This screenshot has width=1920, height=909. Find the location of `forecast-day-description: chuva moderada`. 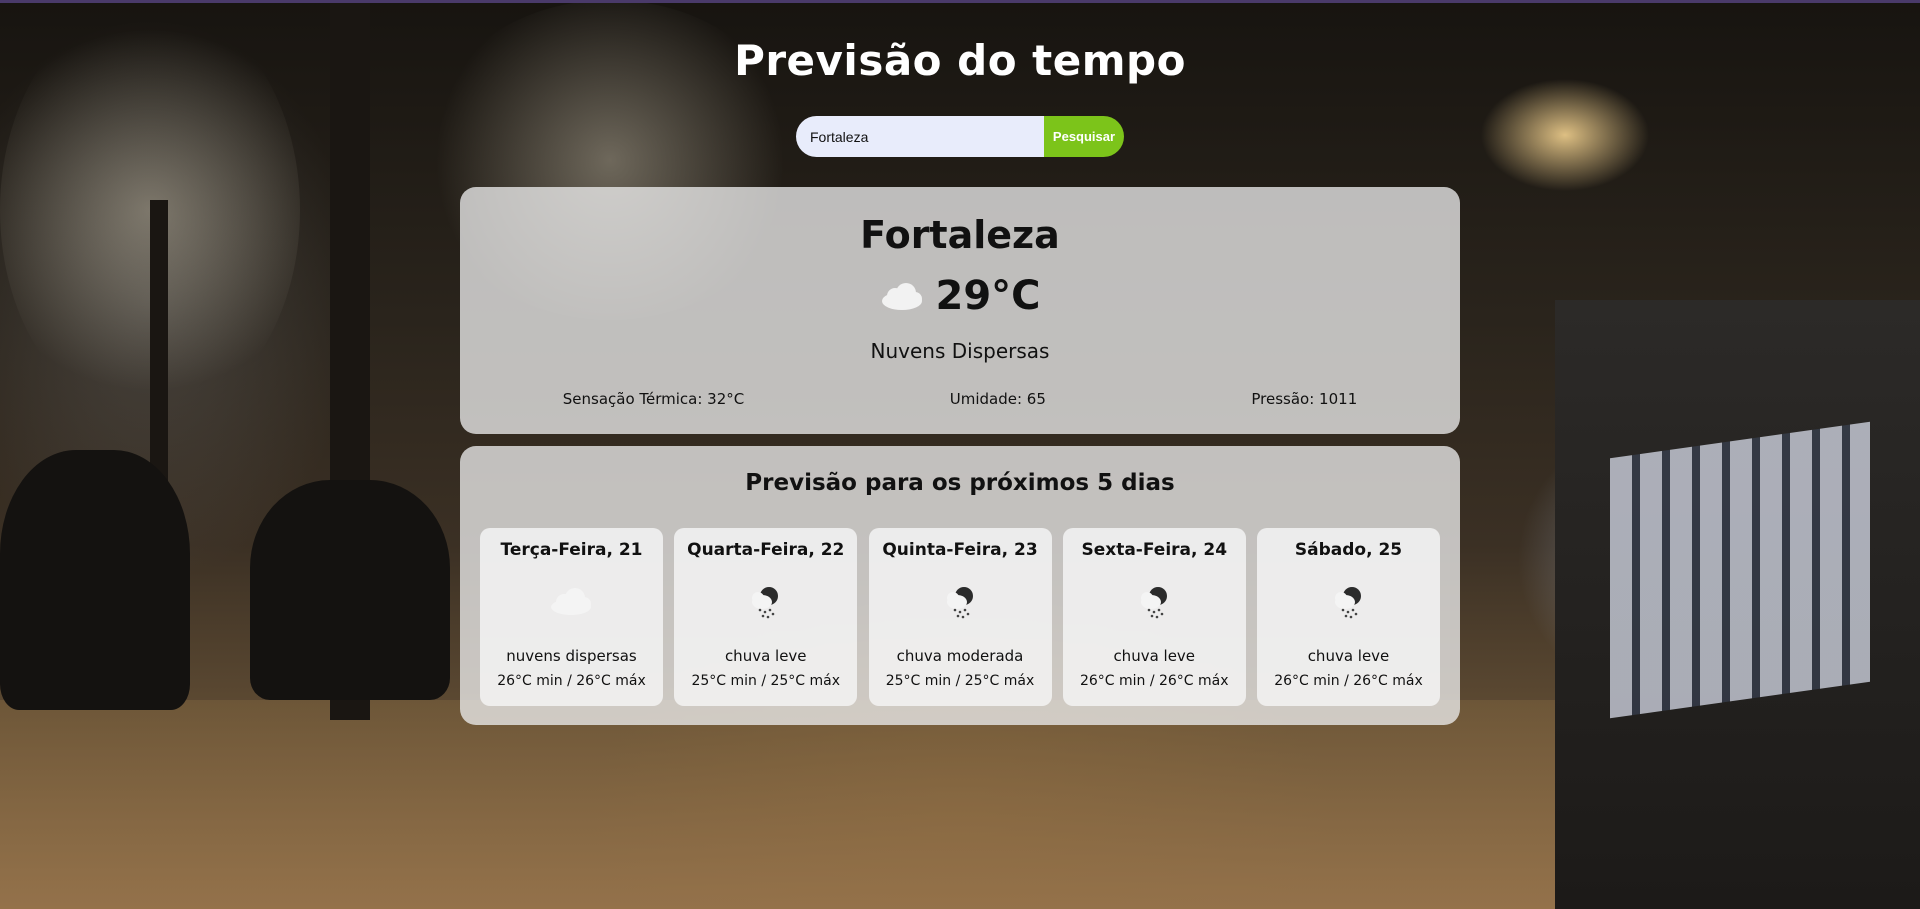

forecast-day-description: chuva moderada is located at coordinates (960, 656).